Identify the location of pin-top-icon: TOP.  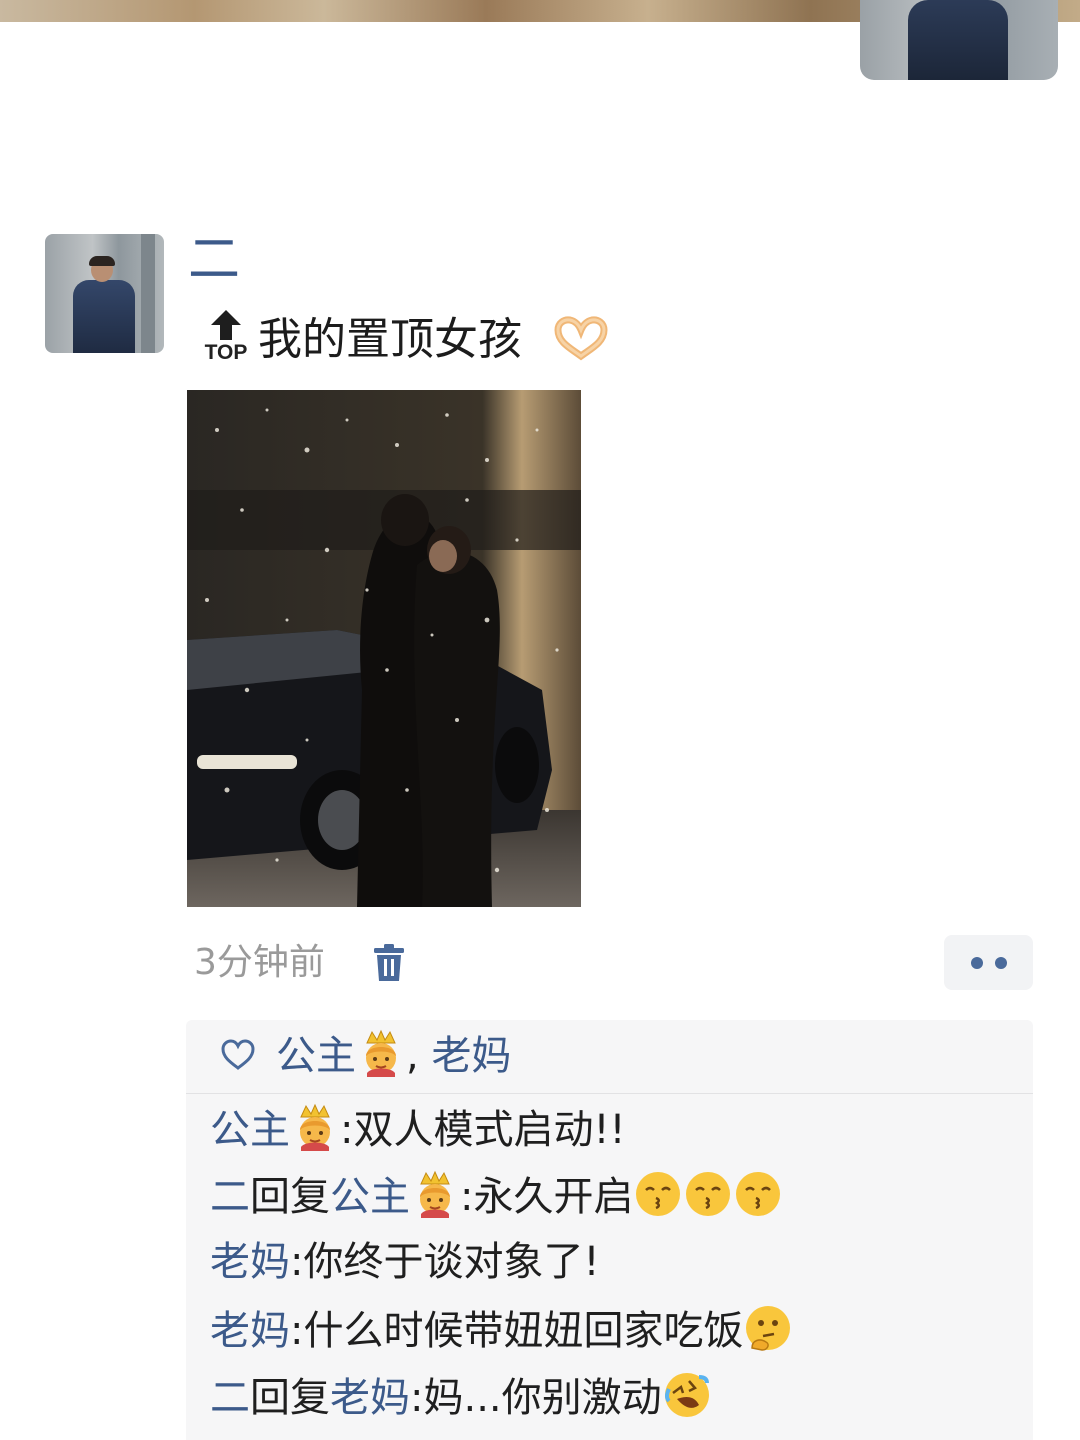
(226, 338).